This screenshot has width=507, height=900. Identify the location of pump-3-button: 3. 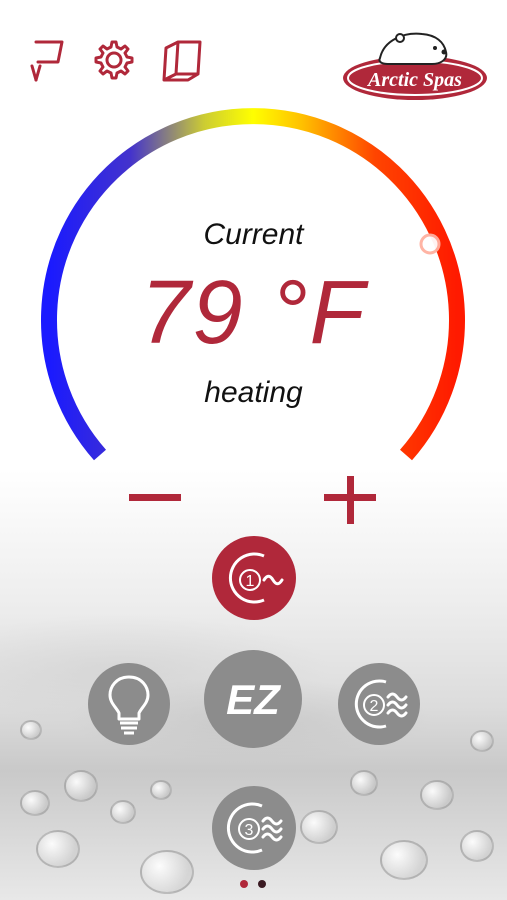
(254, 828).